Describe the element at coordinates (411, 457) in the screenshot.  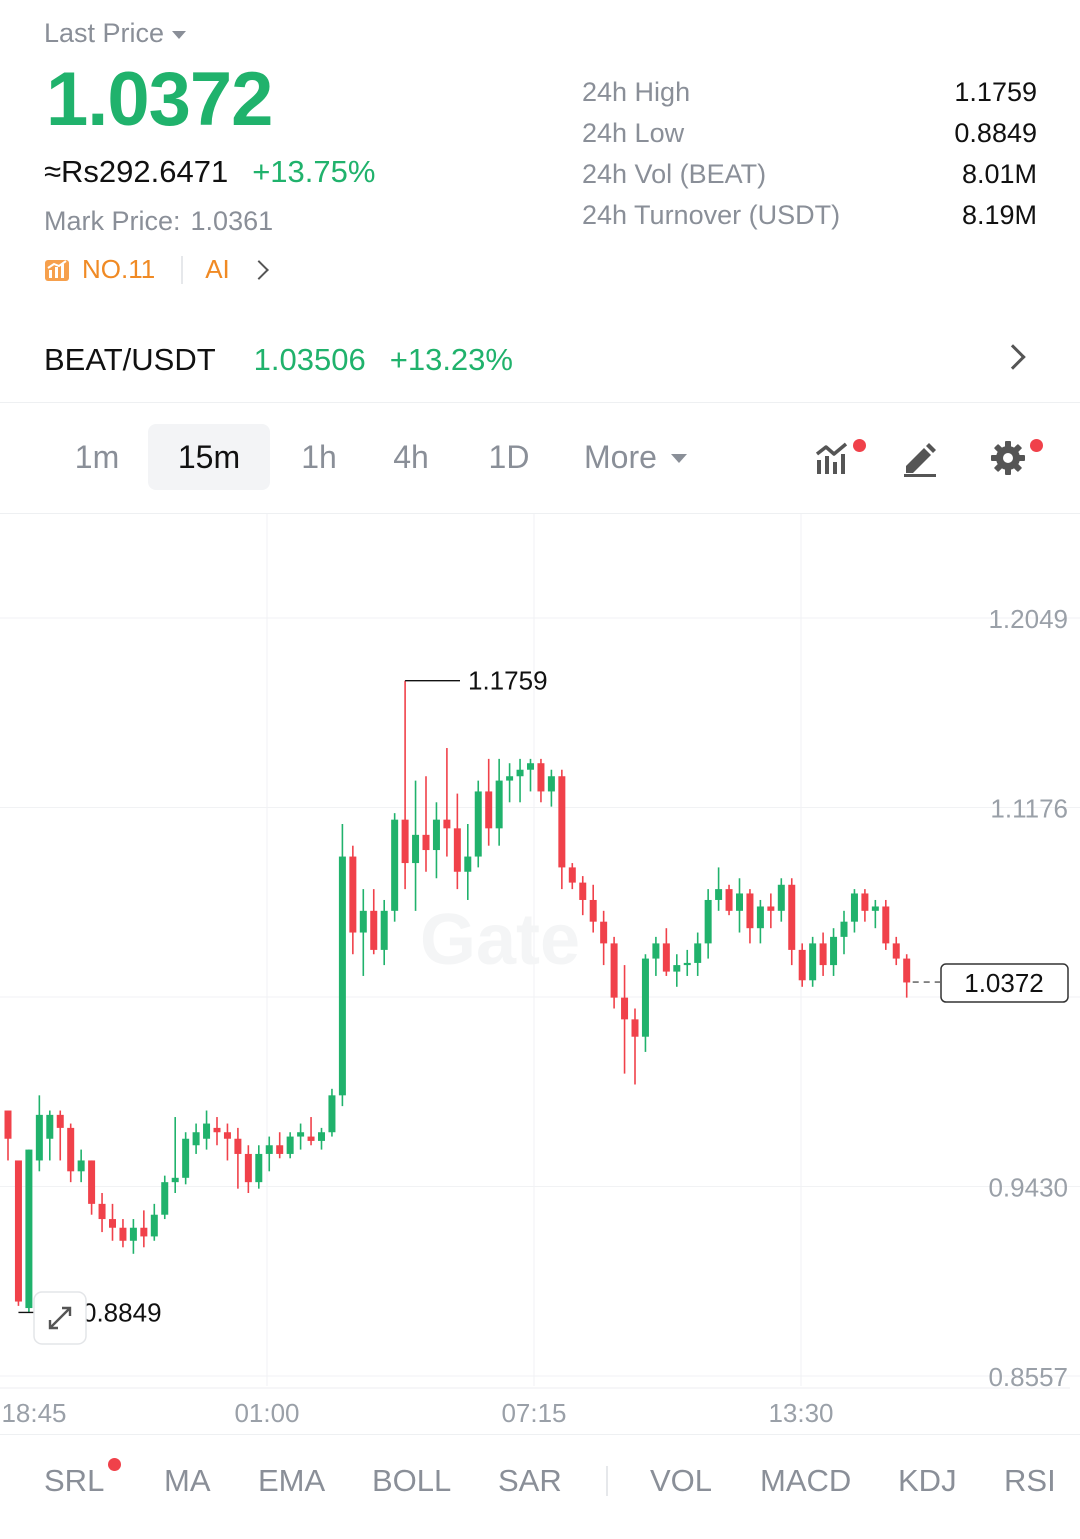
I see `tab-4h: 4h` at that location.